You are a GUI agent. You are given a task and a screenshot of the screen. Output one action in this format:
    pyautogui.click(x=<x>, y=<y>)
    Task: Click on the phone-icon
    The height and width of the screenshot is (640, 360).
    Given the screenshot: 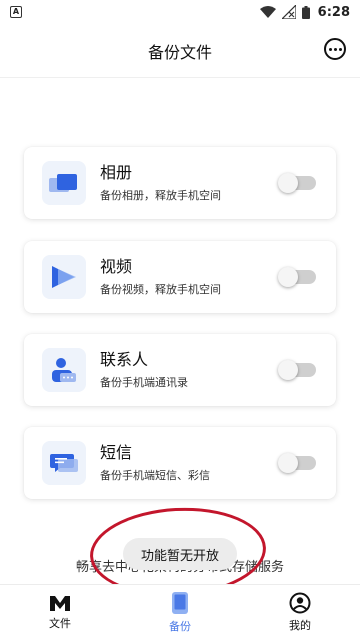 What is the action you would take?
    pyautogui.click(x=180, y=603)
    